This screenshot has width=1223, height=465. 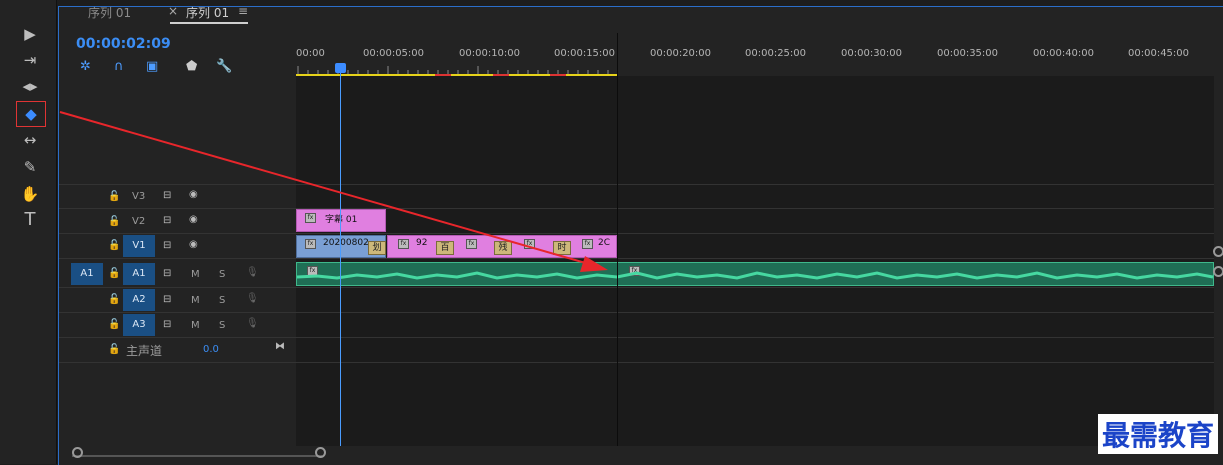 I want to click on horizontal-scrollbar, so click(x=199, y=452).